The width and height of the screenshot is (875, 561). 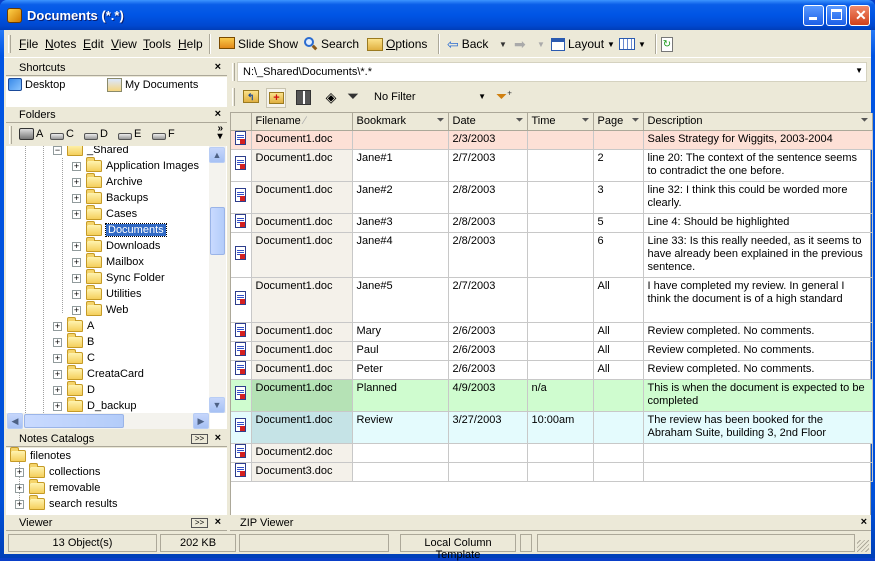 What do you see at coordinates (437, 15) in the screenshot?
I see `title-bar: Documents (*.*) ✕` at bounding box center [437, 15].